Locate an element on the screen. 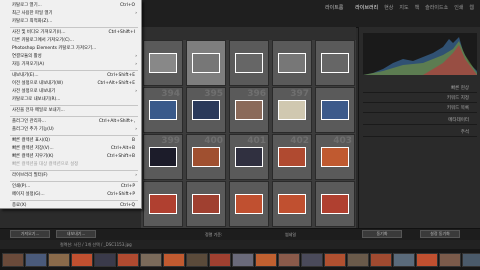 The height and width of the screenshot is (270, 480). menu-item: 자동 가져오기(A) › is located at coordinates (70, 65).